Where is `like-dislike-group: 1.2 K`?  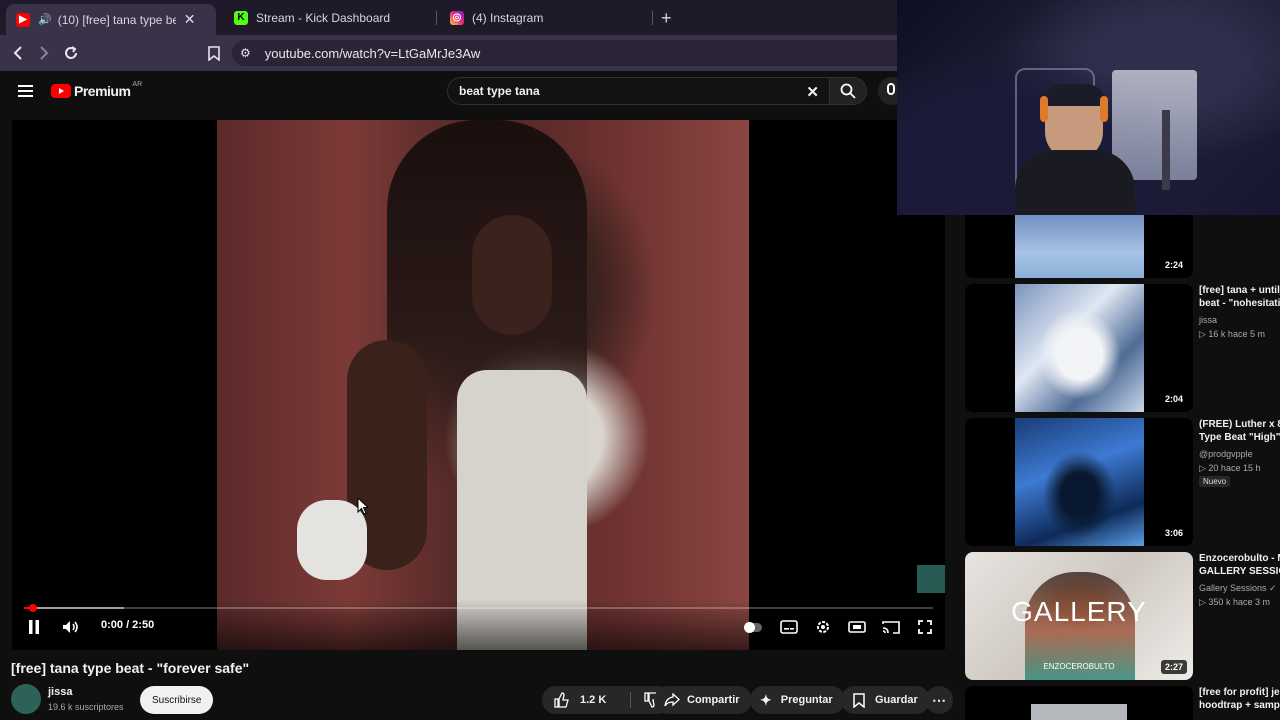
like-dislike-group: 1.2 K is located at coordinates (607, 700).